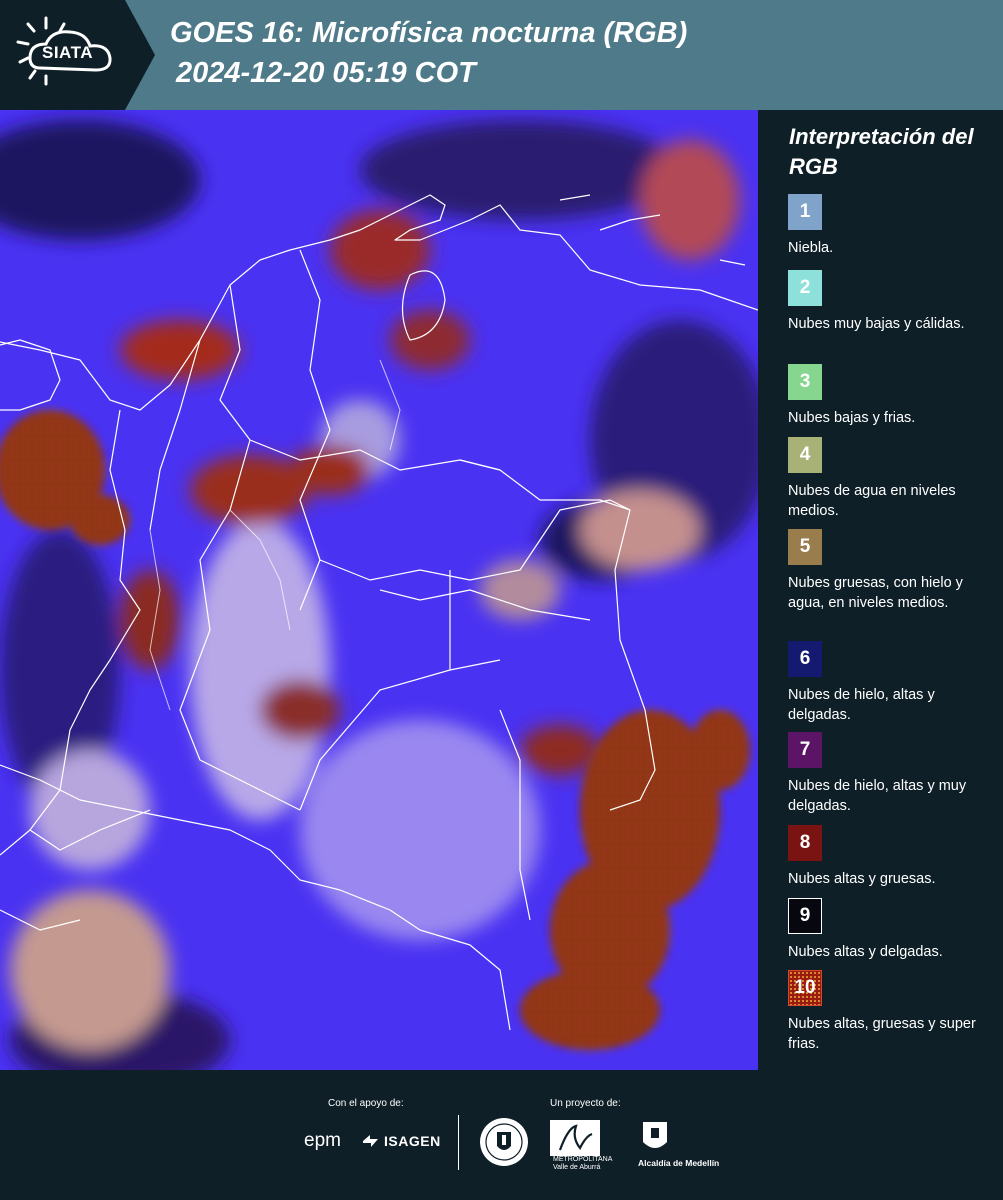  Describe the element at coordinates (805, 382) in the screenshot. I see `legend-swatch: 3` at that location.